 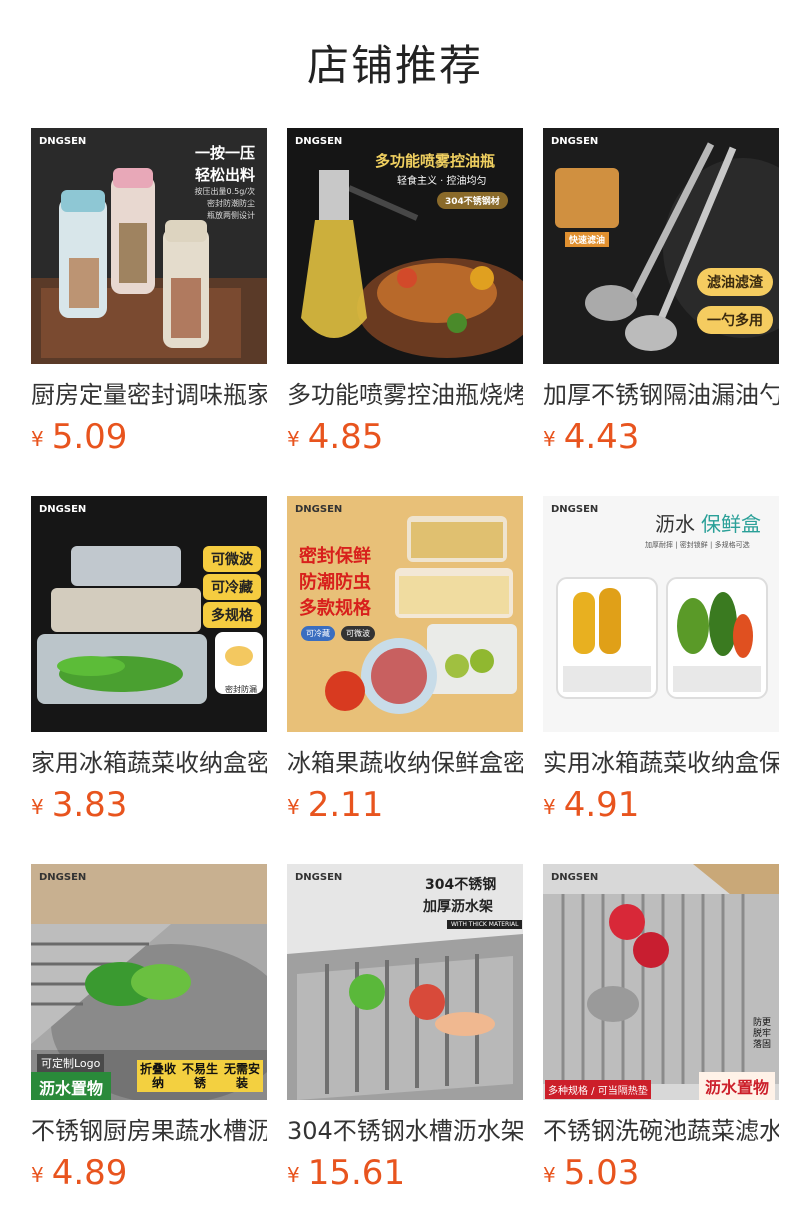 What do you see at coordinates (405, 395) in the screenshot?
I see `product-name: 多功能喷雾控油瓶烧烤` at bounding box center [405, 395].